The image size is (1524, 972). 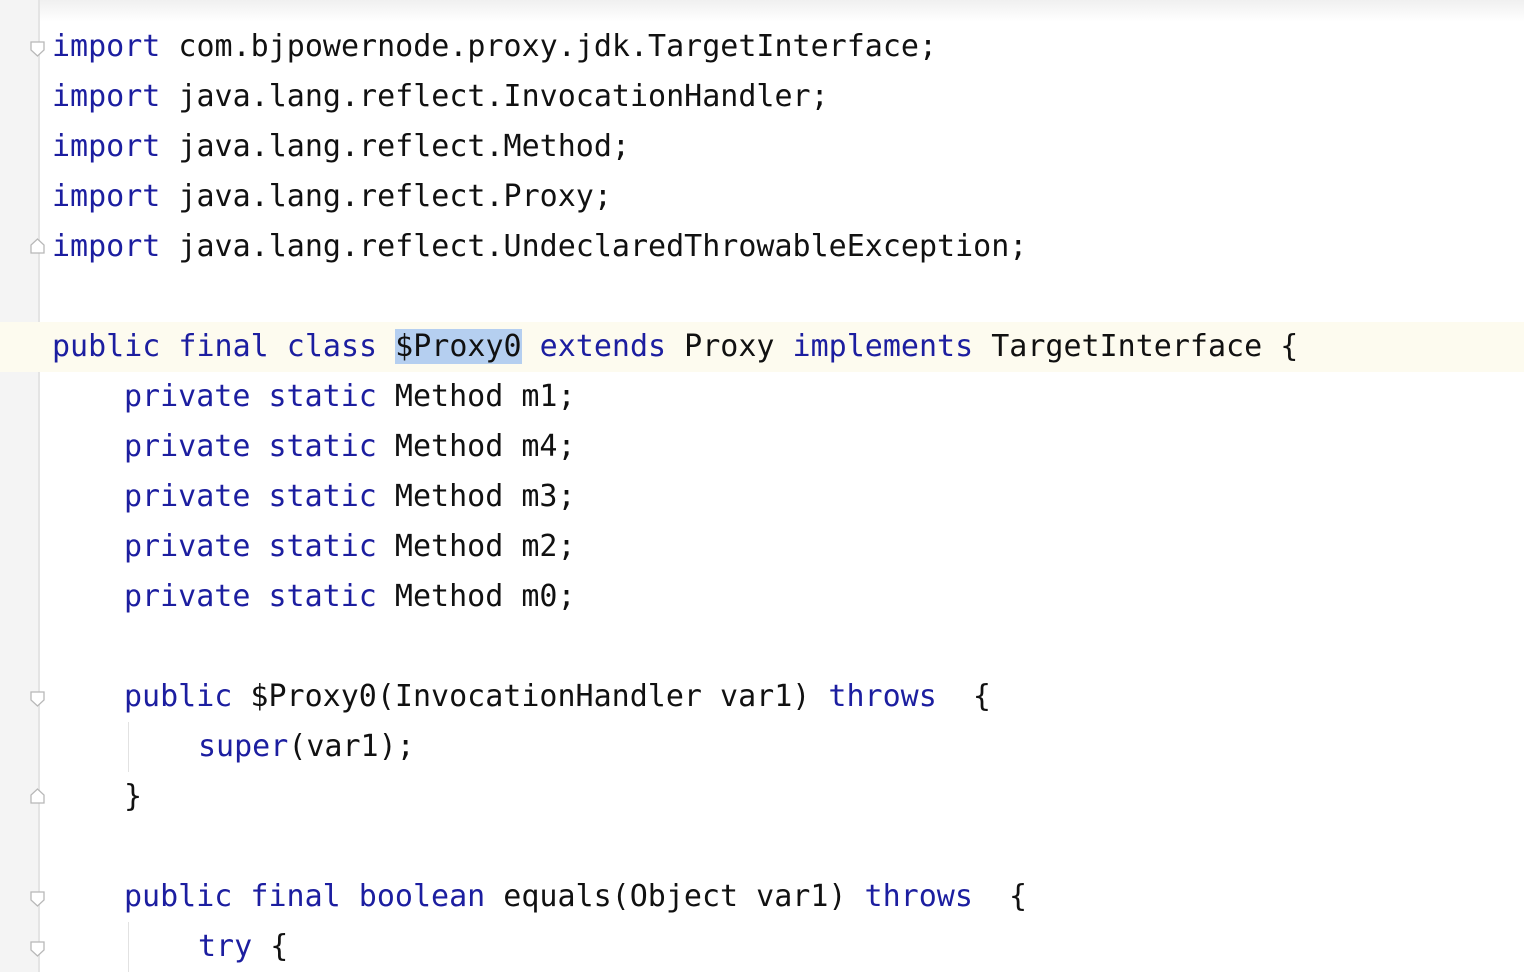 I want to click on code-line-10: private static Method m3;, so click(x=350, y=497).